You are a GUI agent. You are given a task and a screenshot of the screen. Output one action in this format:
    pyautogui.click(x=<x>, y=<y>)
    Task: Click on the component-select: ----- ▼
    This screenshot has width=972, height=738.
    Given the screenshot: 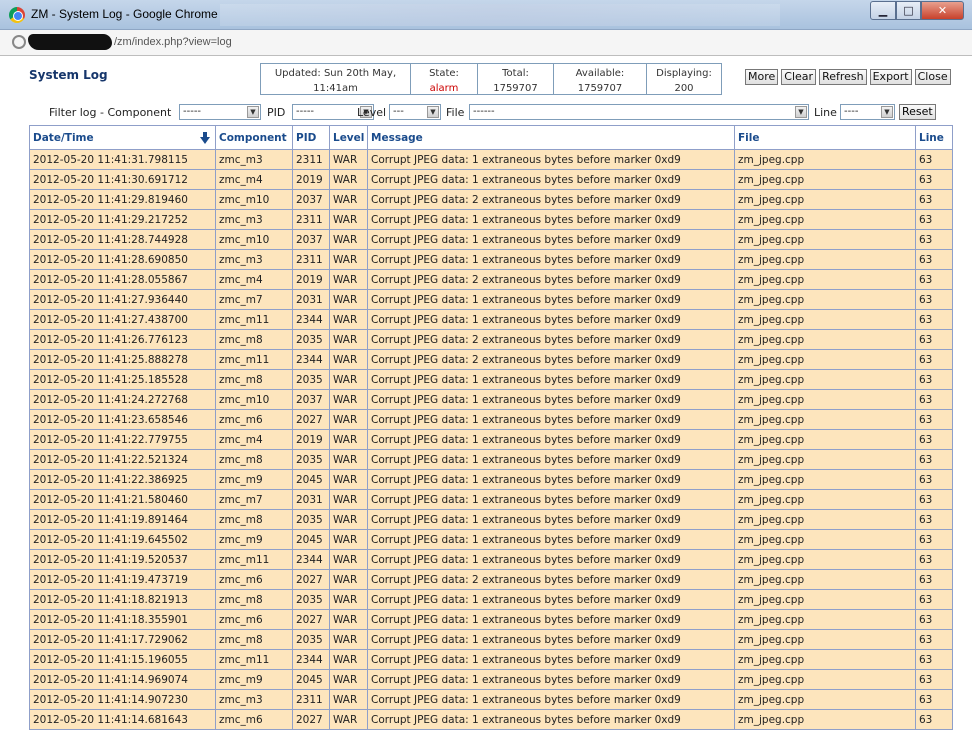 What is the action you would take?
    pyautogui.click(x=220, y=112)
    